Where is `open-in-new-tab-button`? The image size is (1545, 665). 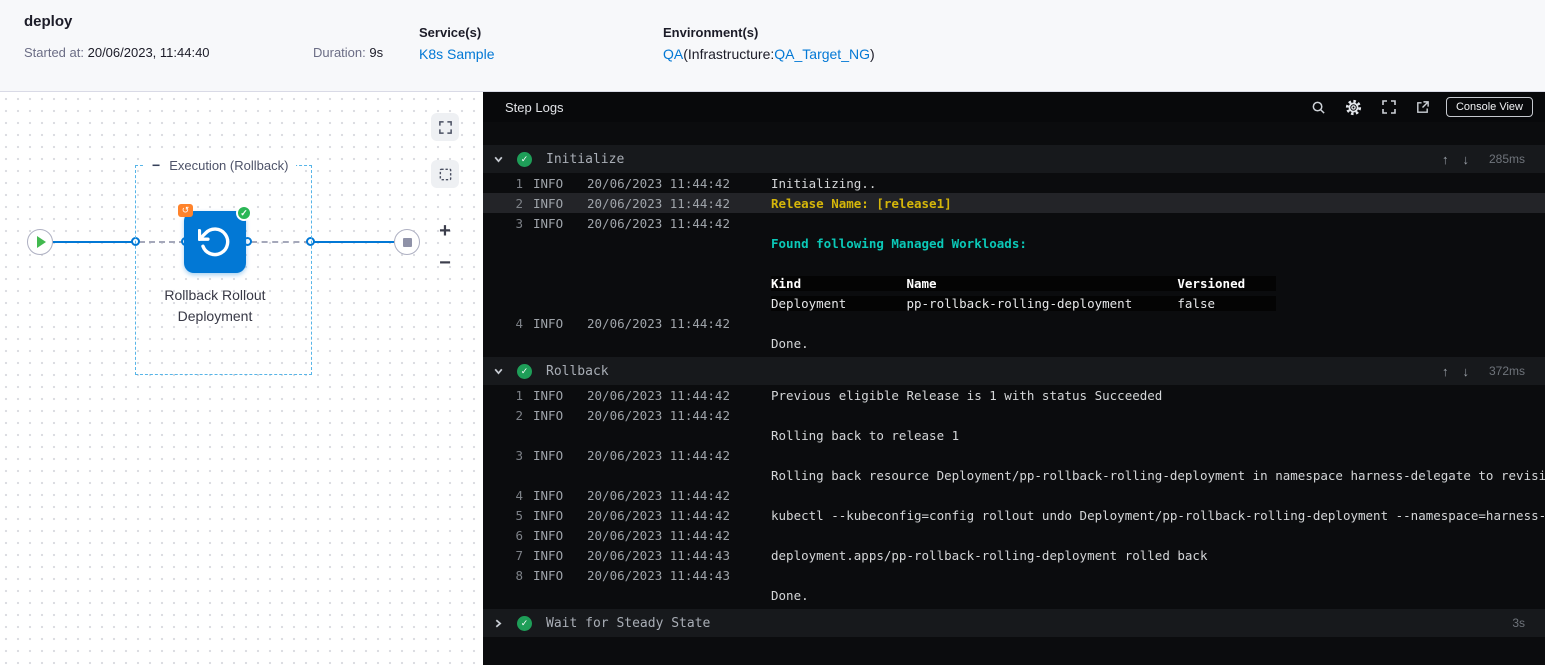
open-in-new-tab-button is located at coordinates (1422, 107).